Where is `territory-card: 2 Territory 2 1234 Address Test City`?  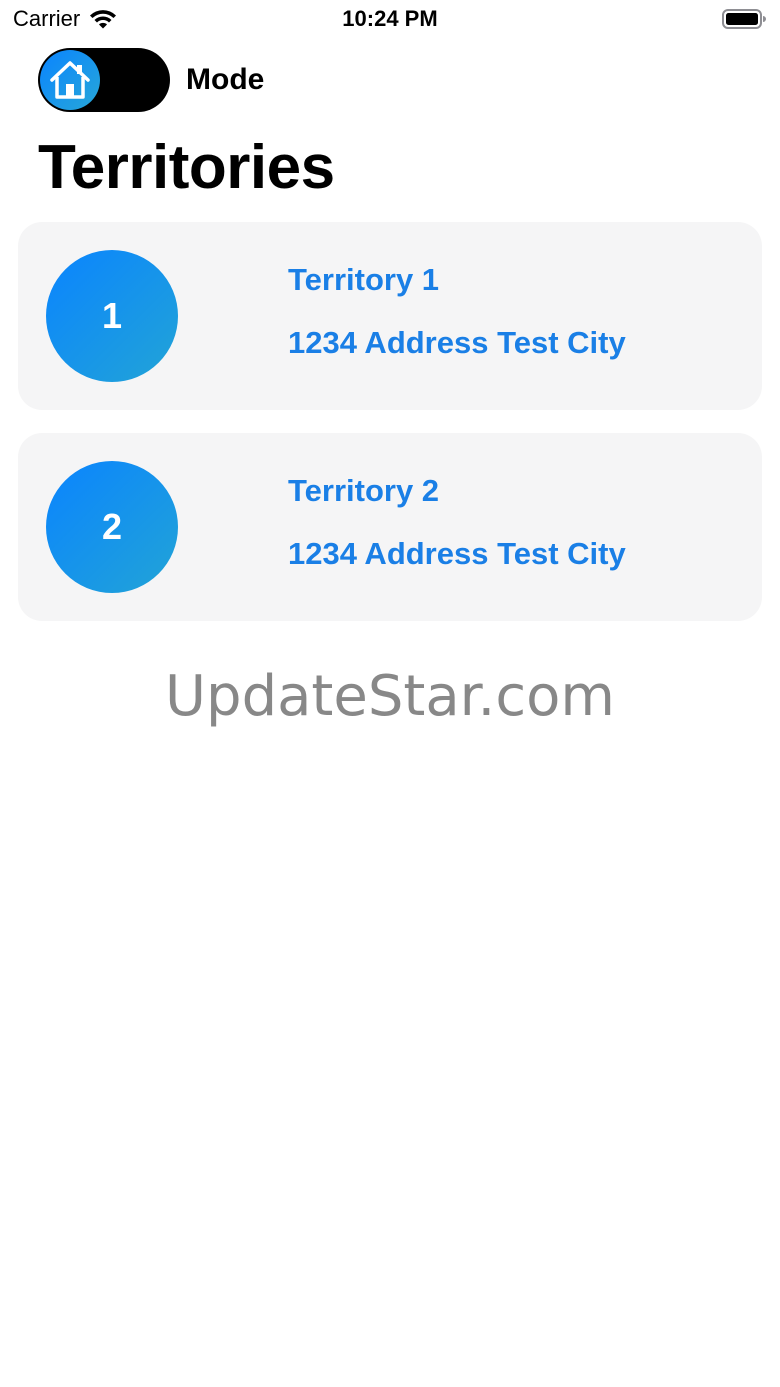
territory-card: 2 Territory 2 1234 Address Test City is located at coordinates (390, 527).